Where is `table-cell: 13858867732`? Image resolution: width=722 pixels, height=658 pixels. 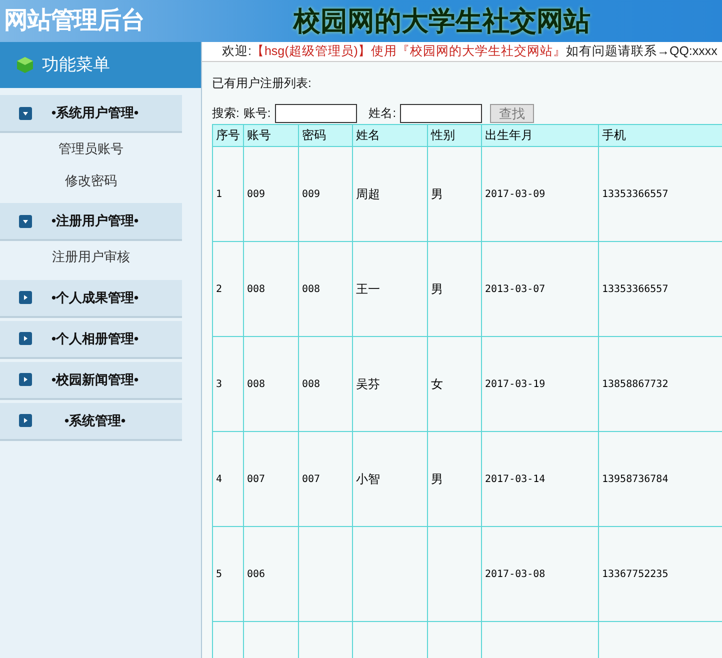 table-cell: 13858867732 is located at coordinates (635, 384).